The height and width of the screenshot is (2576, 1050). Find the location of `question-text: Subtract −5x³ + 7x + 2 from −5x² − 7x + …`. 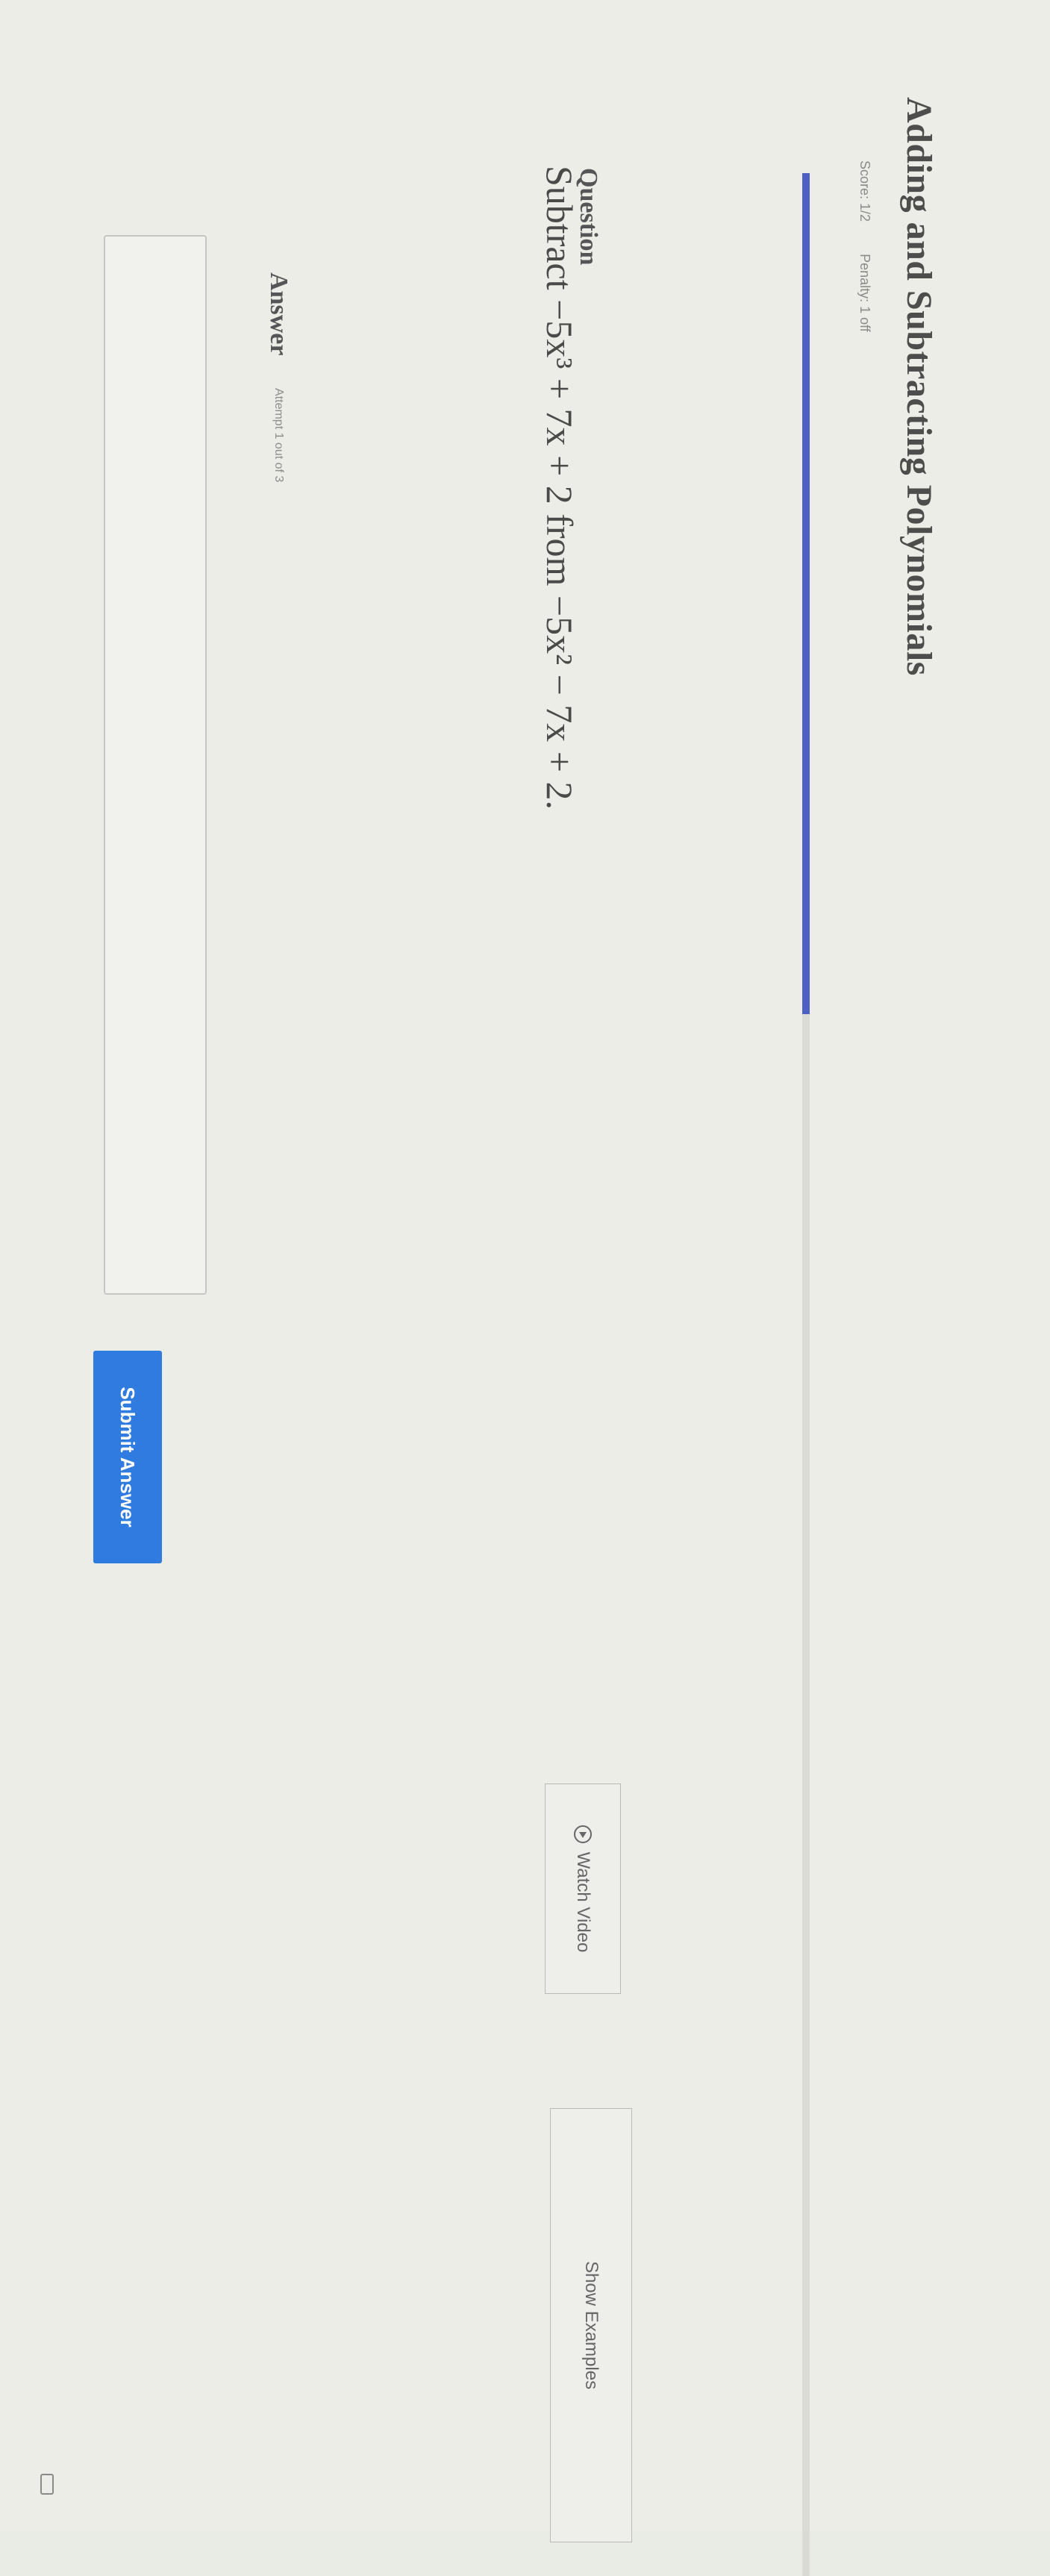

question-text: Subtract −5x³ + 7x + 2 from −5x² − 7x + … is located at coordinates (560, 488).